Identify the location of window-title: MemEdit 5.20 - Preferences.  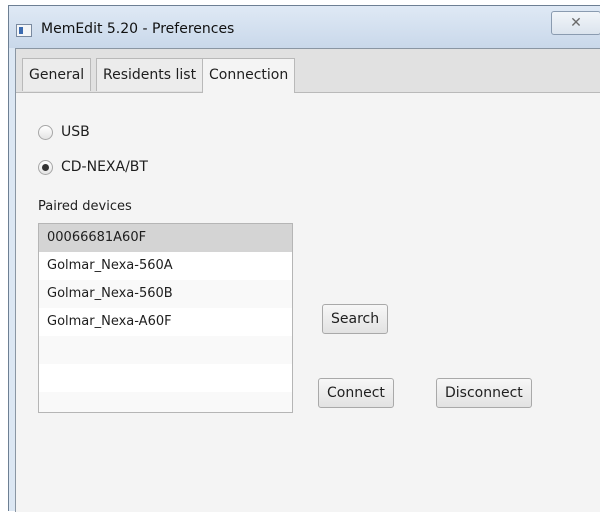
(138, 29).